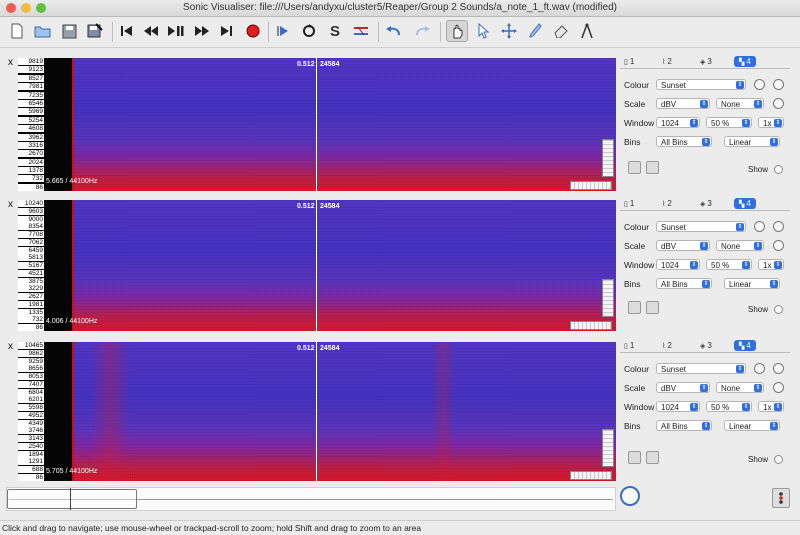  What do you see at coordinates (72, 499) in the screenshot?
I see `overview-viewport-box` at bounding box center [72, 499].